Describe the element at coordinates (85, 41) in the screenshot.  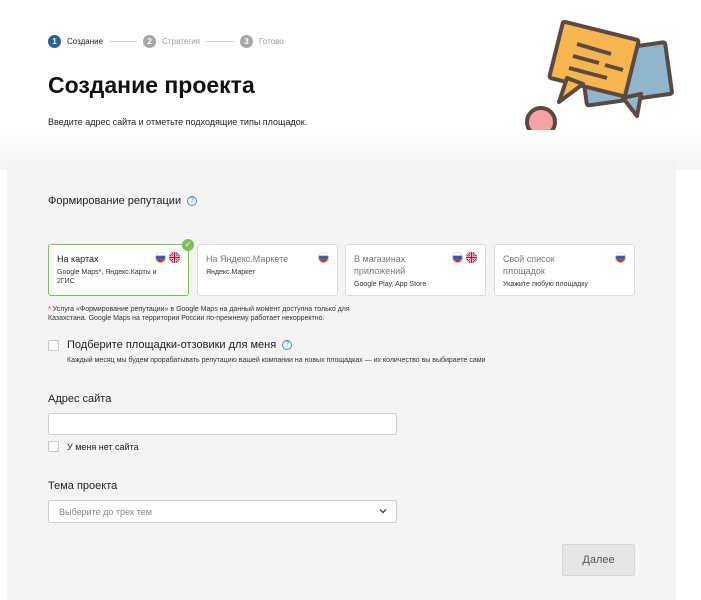
I see `step-label: Создание` at that location.